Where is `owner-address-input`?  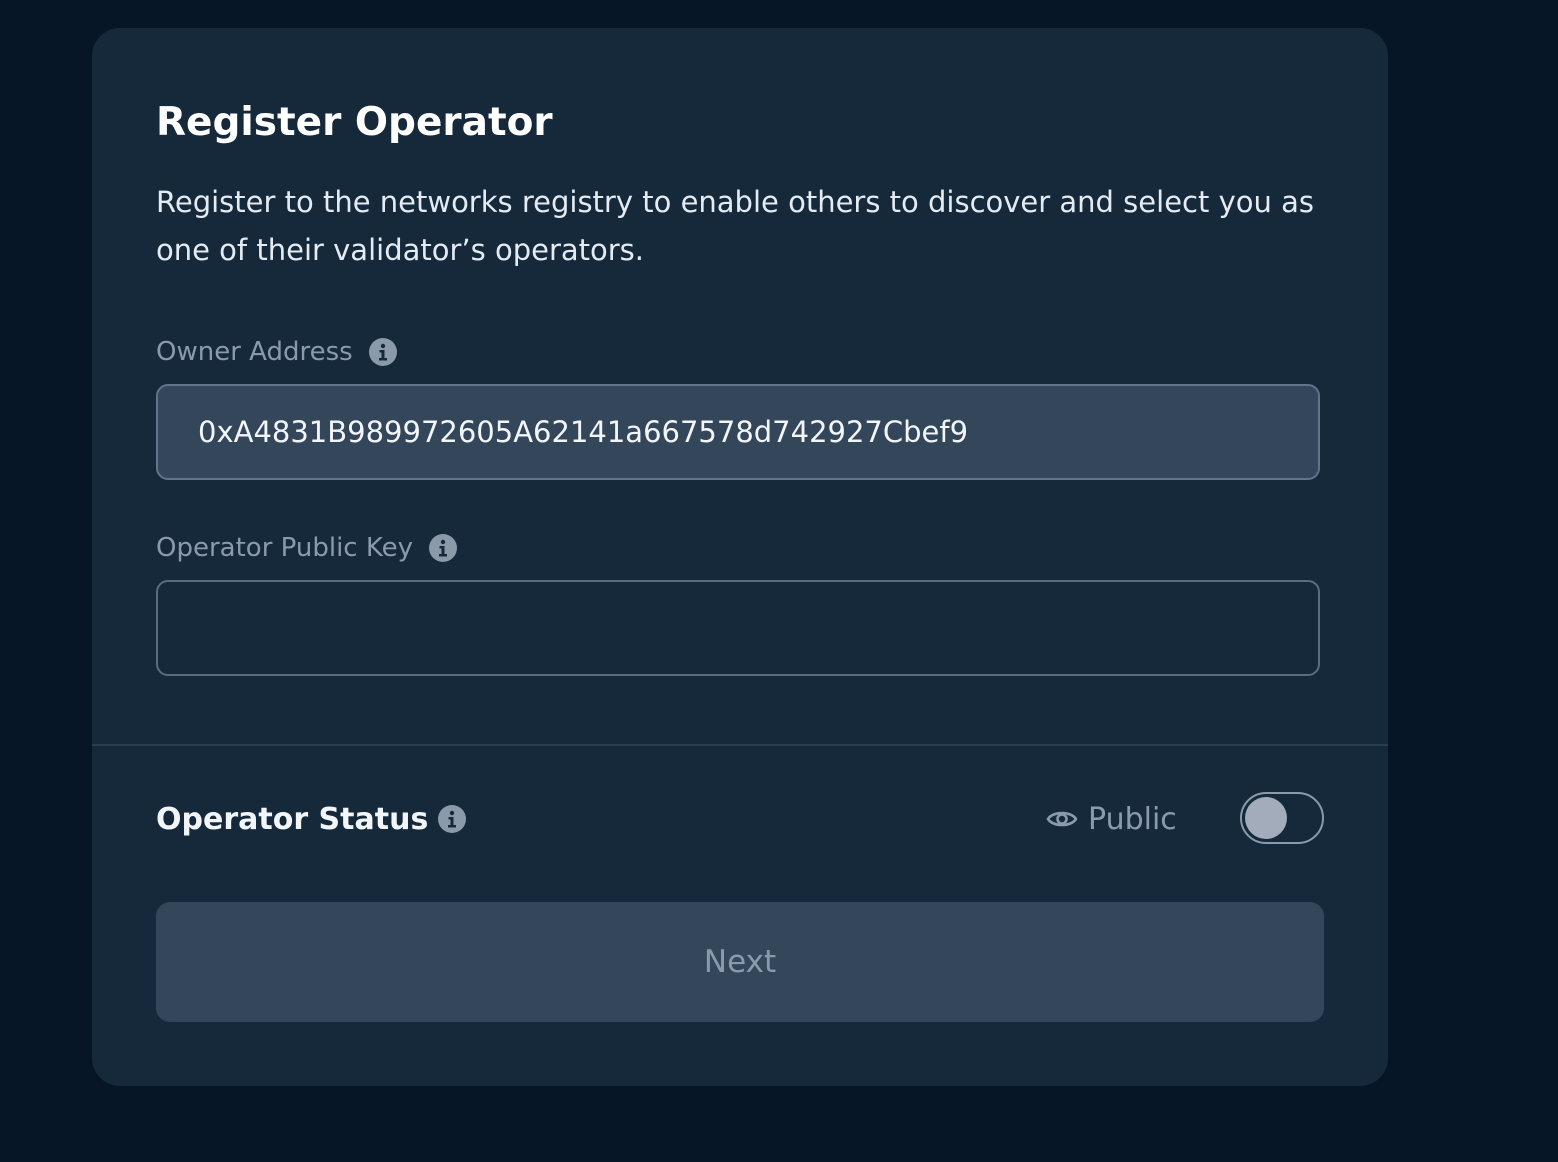 owner-address-input is located at coordinates (738, 432).